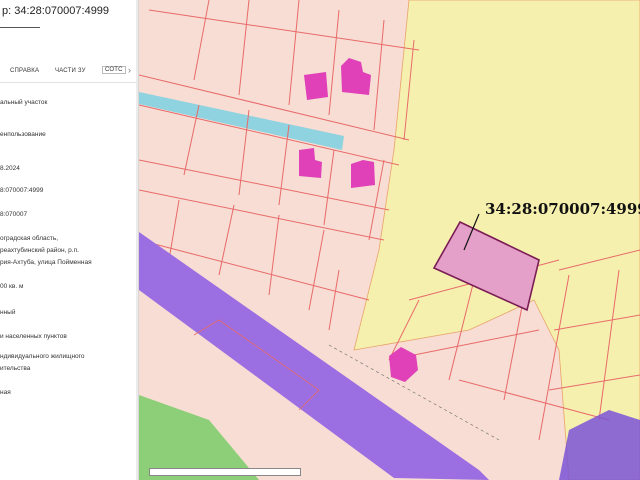 This screenshot has height=480, width=640. What do you see at coordinates (46, 262) in the screenshot?
I see `info-row-address-line3: рия-Ахтуба, улица Пойменная` at bounding box center [46, 262].